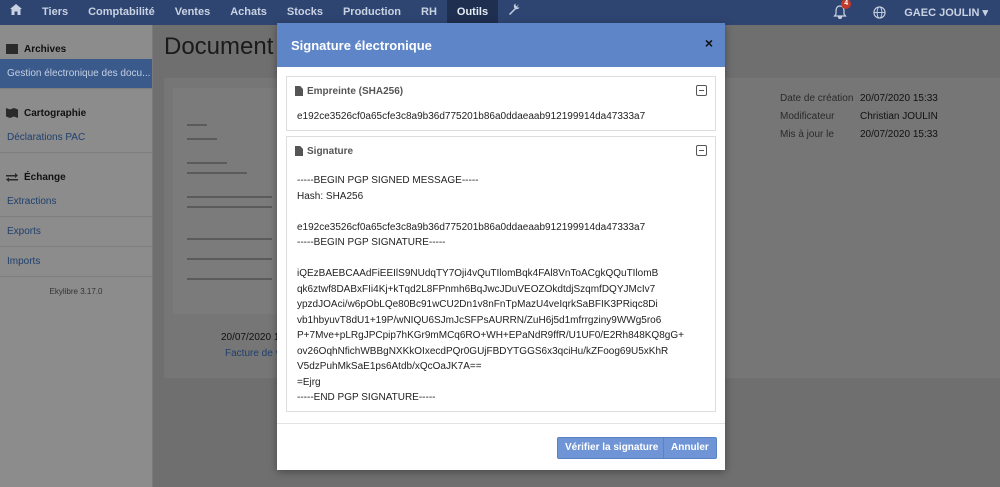  What do you see at coordinates (817, 98) in the screenshot?
I see `meta-label: Date de création` at bounding box center [817, 98].